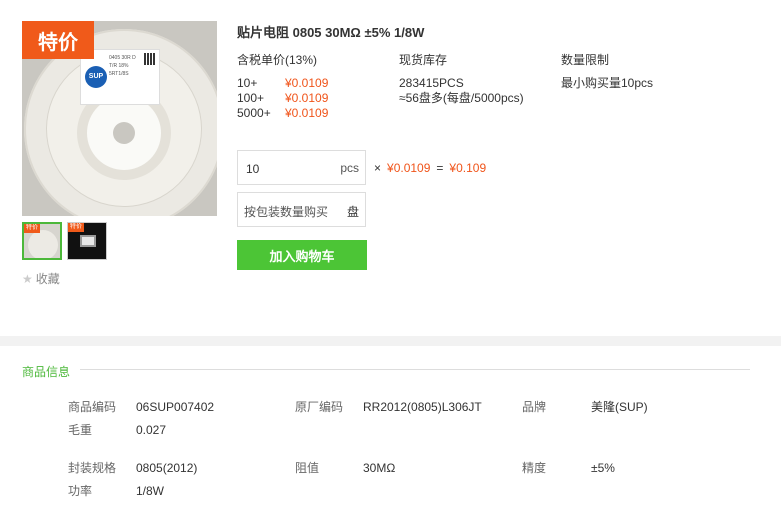  What do you see at coordinates (301, 167) in the screenshot?
I see `quantity-input: 10 pcs` at bounding box center [301, 167].